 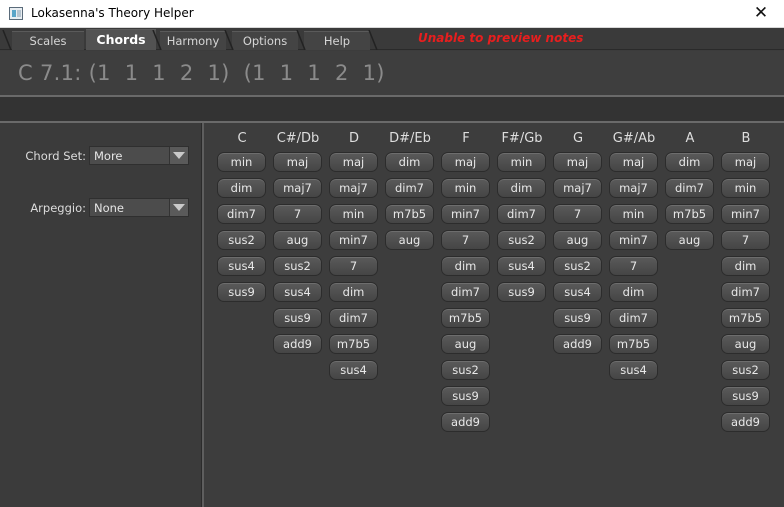 I want to click on window-title: Lokasenna's Theory Helper, so click(x=112, y=13).